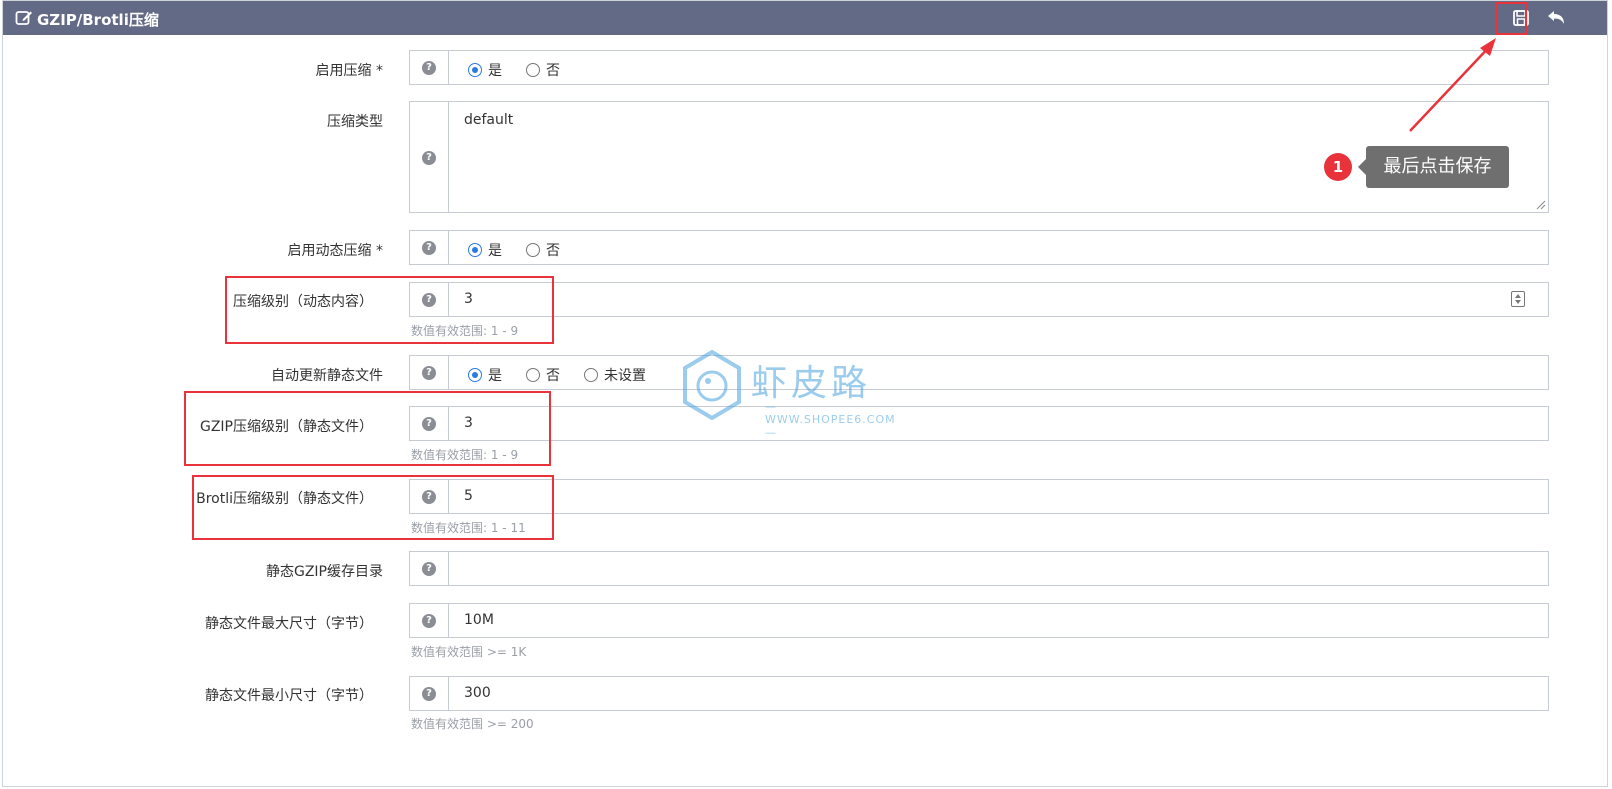 The height and width of the screenshot is (789, 1612). What do you see at coordinates (98, 20) in the screenshot?
I see `panel-title: GZIP/Brotli压缩` at bounding box center [98, 20].